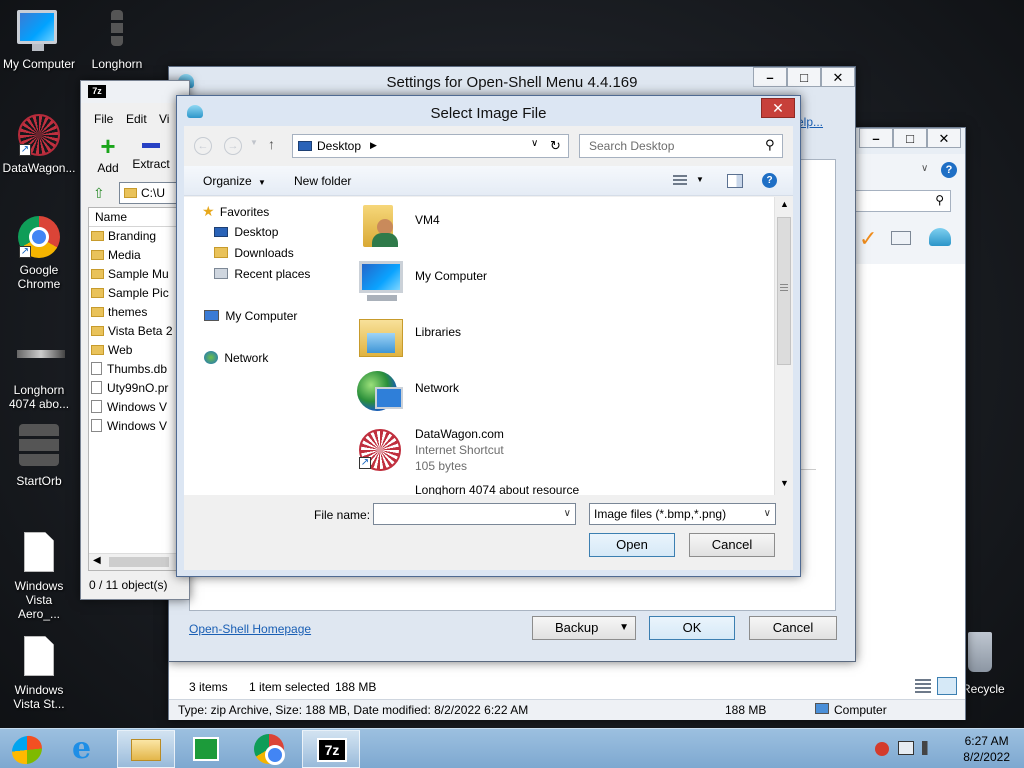 The width and height of the screenshot is (1024, 768). I want to click on taskbar-store, so click(206, 749).